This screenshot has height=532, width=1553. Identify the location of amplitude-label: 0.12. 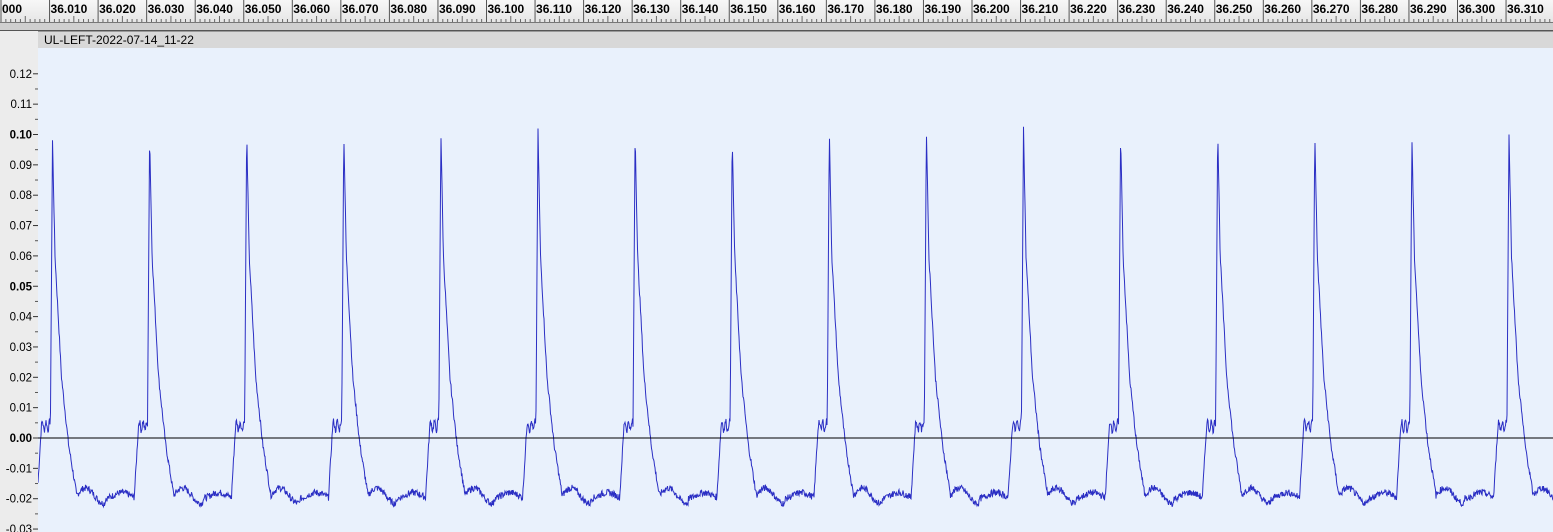
(21, 75).